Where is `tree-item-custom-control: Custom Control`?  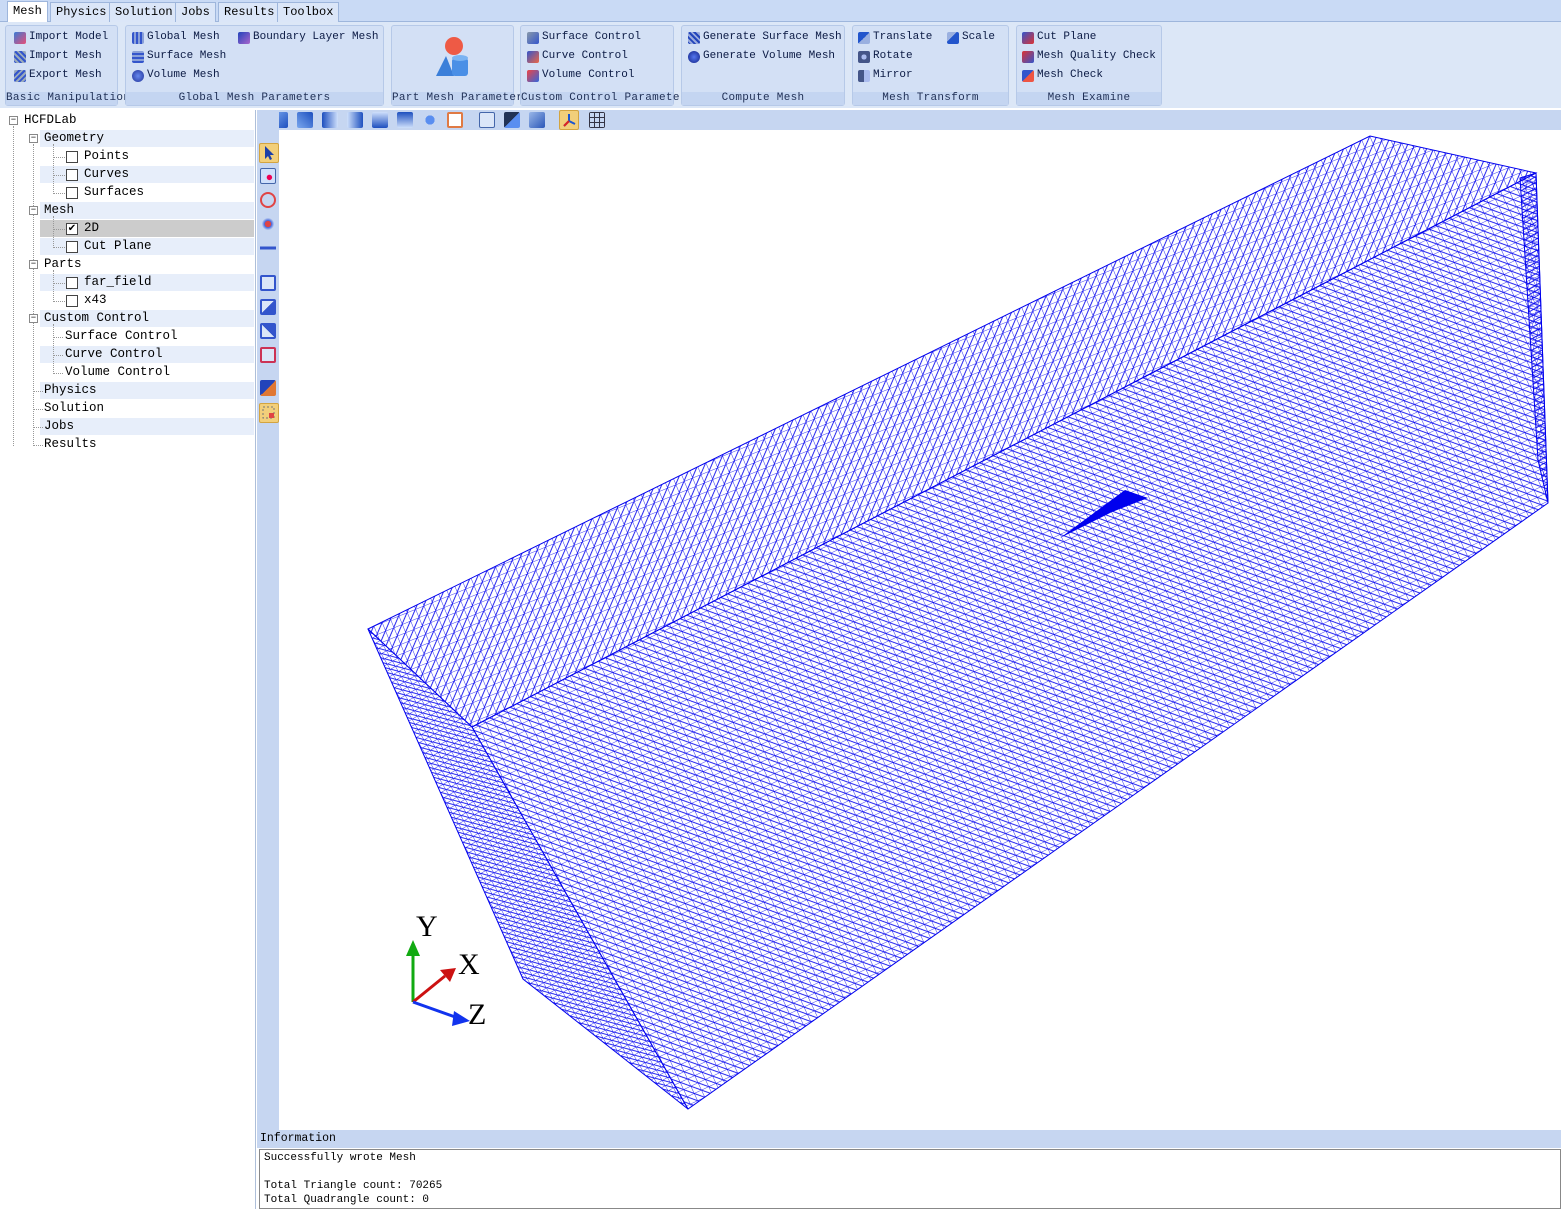
tree-item-custom-control: Custom Control is located at coordinates (96, 318).